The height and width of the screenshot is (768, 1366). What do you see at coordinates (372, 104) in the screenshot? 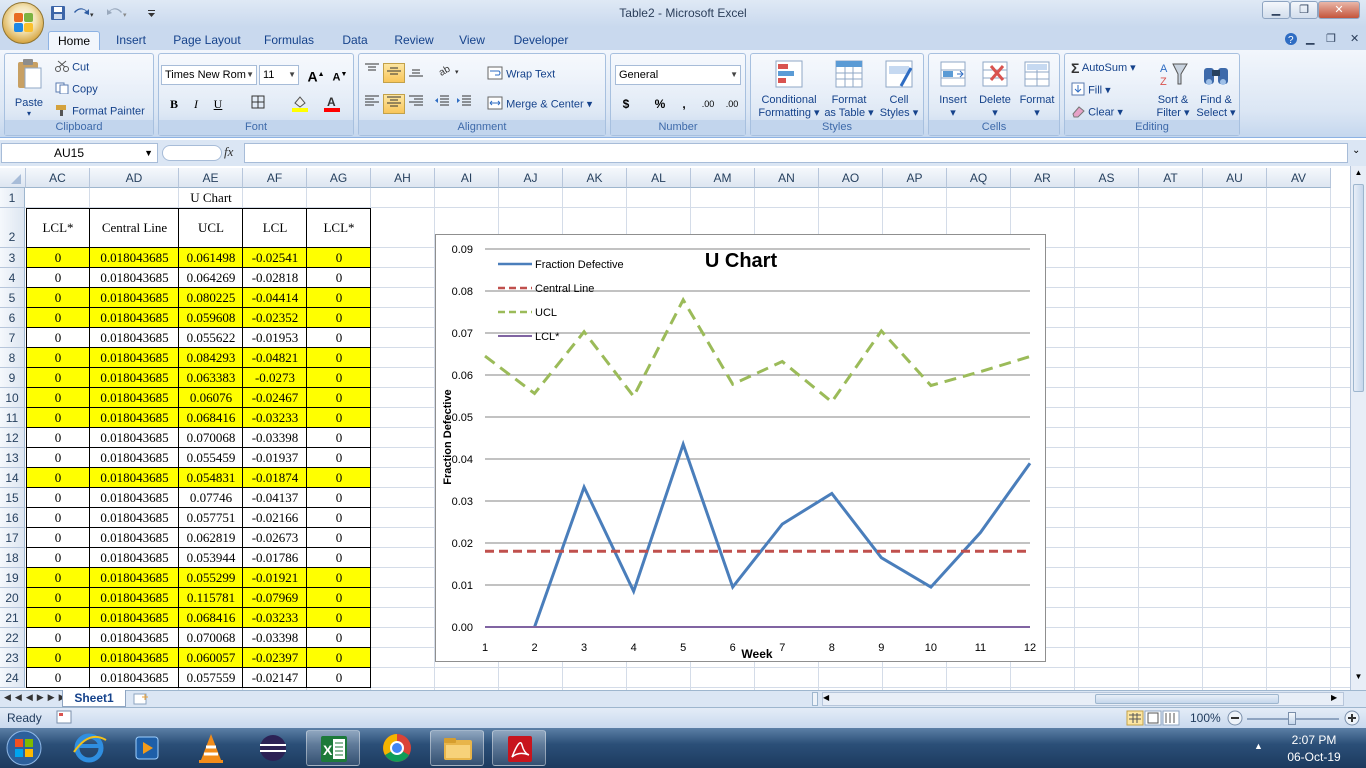
I see `align-left-button` at bounding box center [372, 104].